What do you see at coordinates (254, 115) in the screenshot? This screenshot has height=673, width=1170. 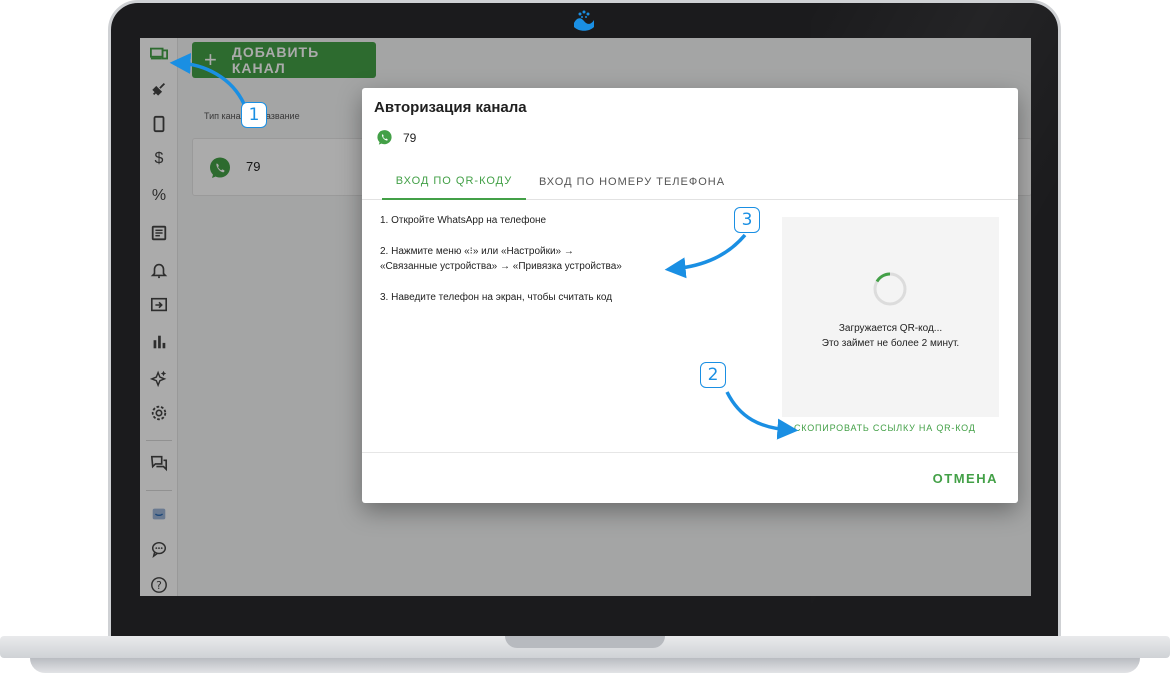 I see `annotation-badge-1: 1` at bounding box center [254, 115].